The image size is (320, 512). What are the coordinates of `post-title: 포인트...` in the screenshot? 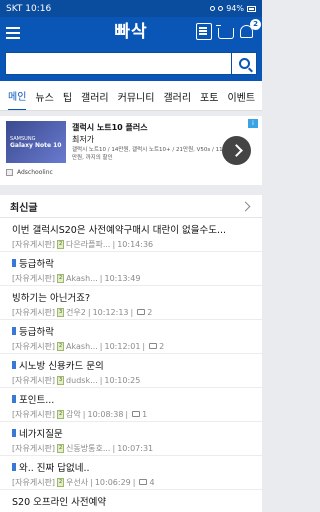 It's located at (37, 400).